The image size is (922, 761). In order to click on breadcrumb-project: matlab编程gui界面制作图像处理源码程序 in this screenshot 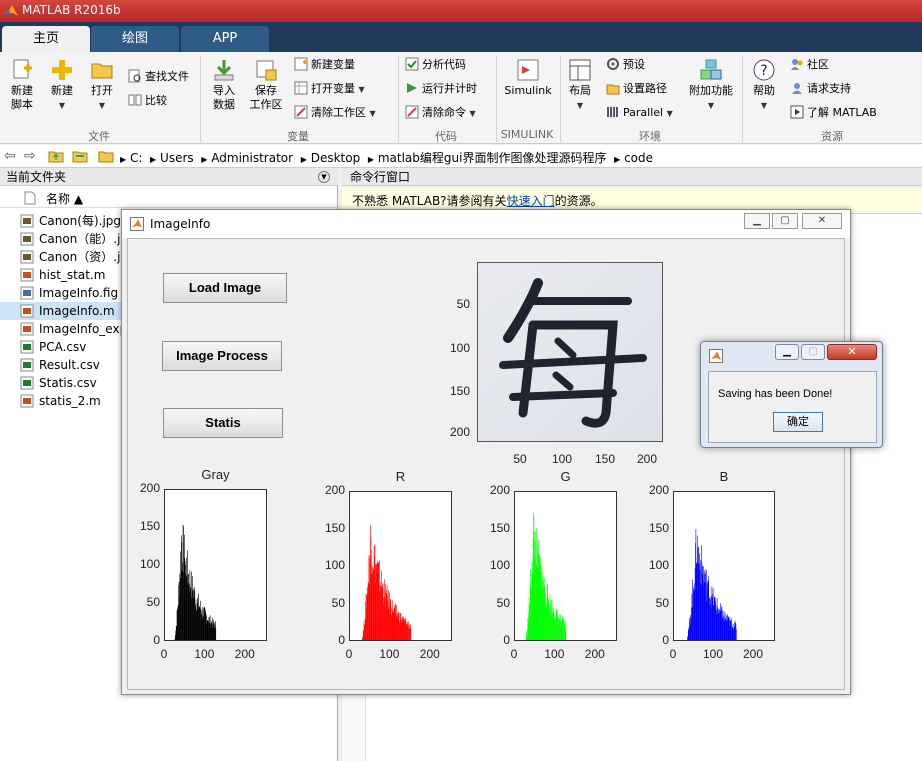, I will do `click(492, 158)`.